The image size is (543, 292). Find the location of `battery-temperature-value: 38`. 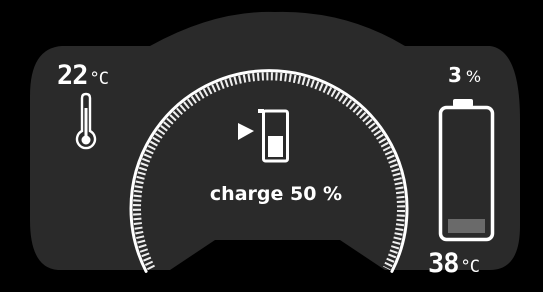

battery-temperature-value: 38 is located at coordinates (444, 263).